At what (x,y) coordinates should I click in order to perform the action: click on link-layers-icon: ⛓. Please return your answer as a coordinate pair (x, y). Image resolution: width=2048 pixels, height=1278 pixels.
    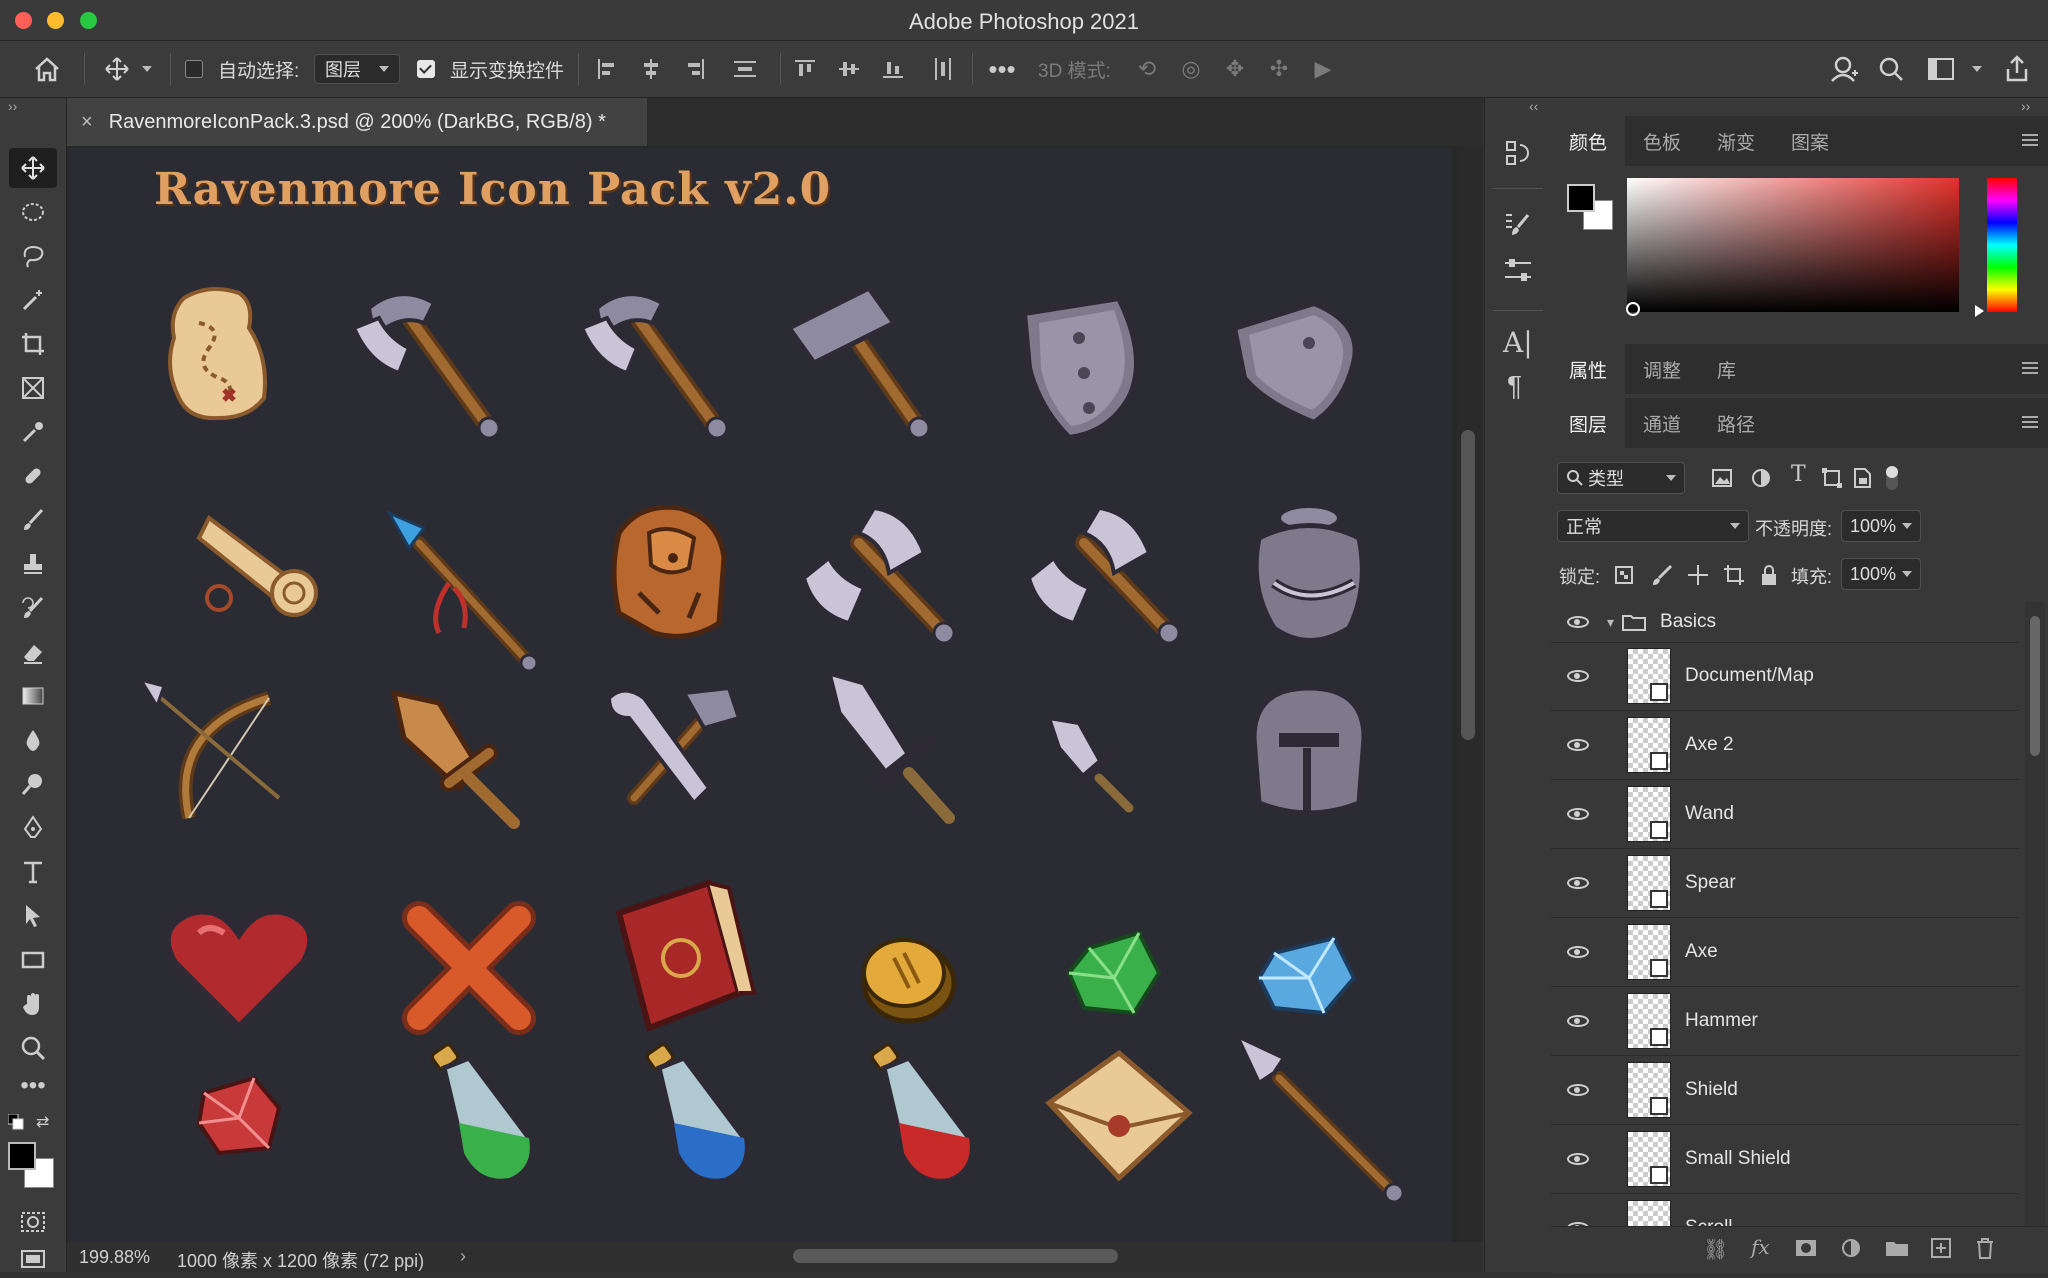
    Looking at the image, I should click on (1715, 1249).